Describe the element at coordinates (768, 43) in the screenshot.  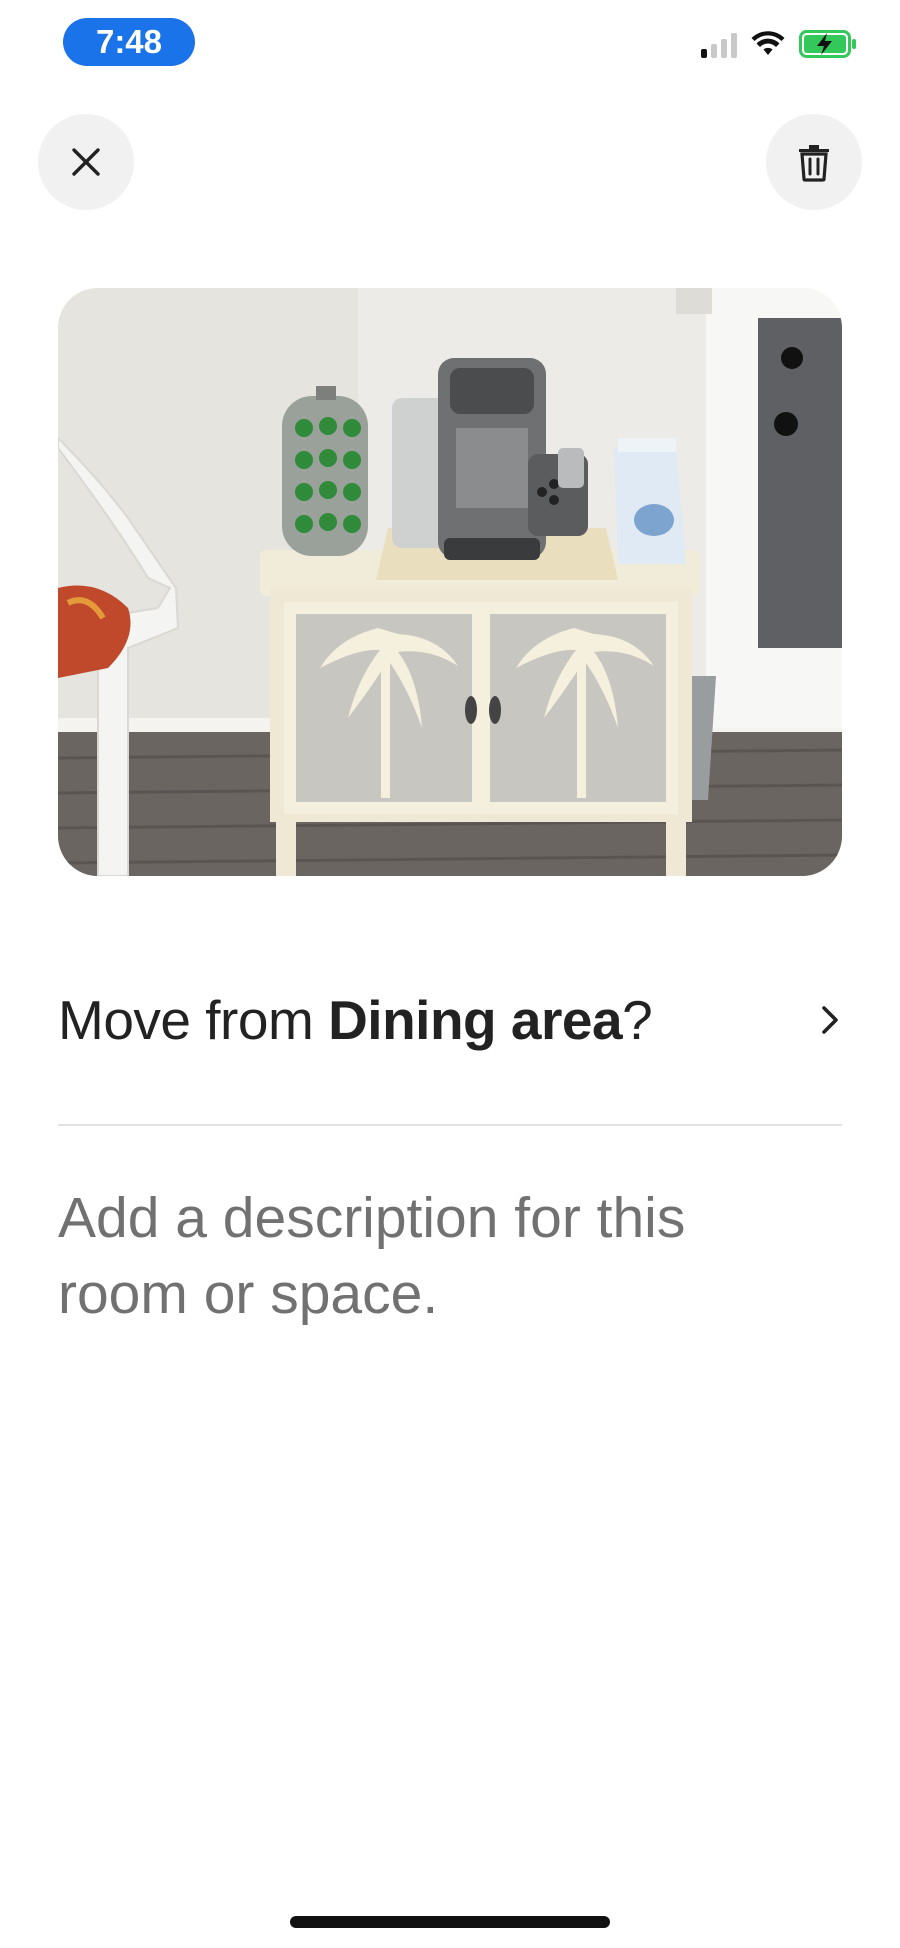
I see `wifi-icon` at that location.